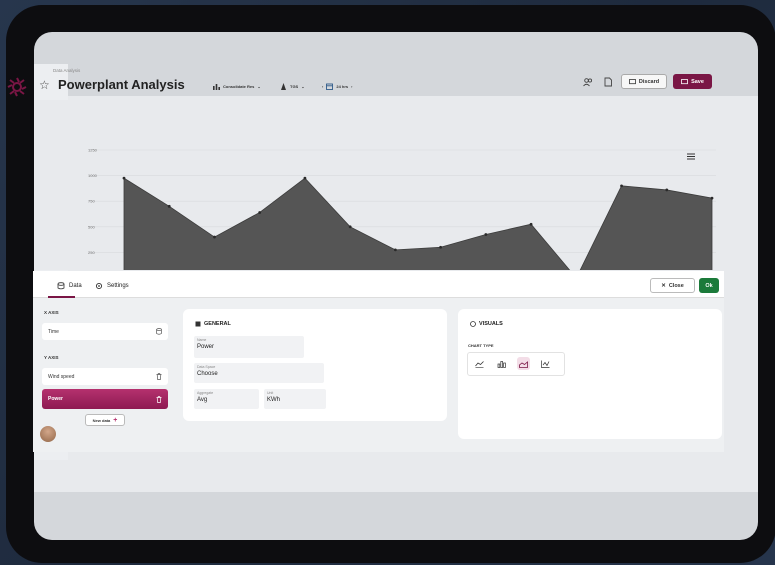  I want to click on name-value: Power, so click(206, 347).